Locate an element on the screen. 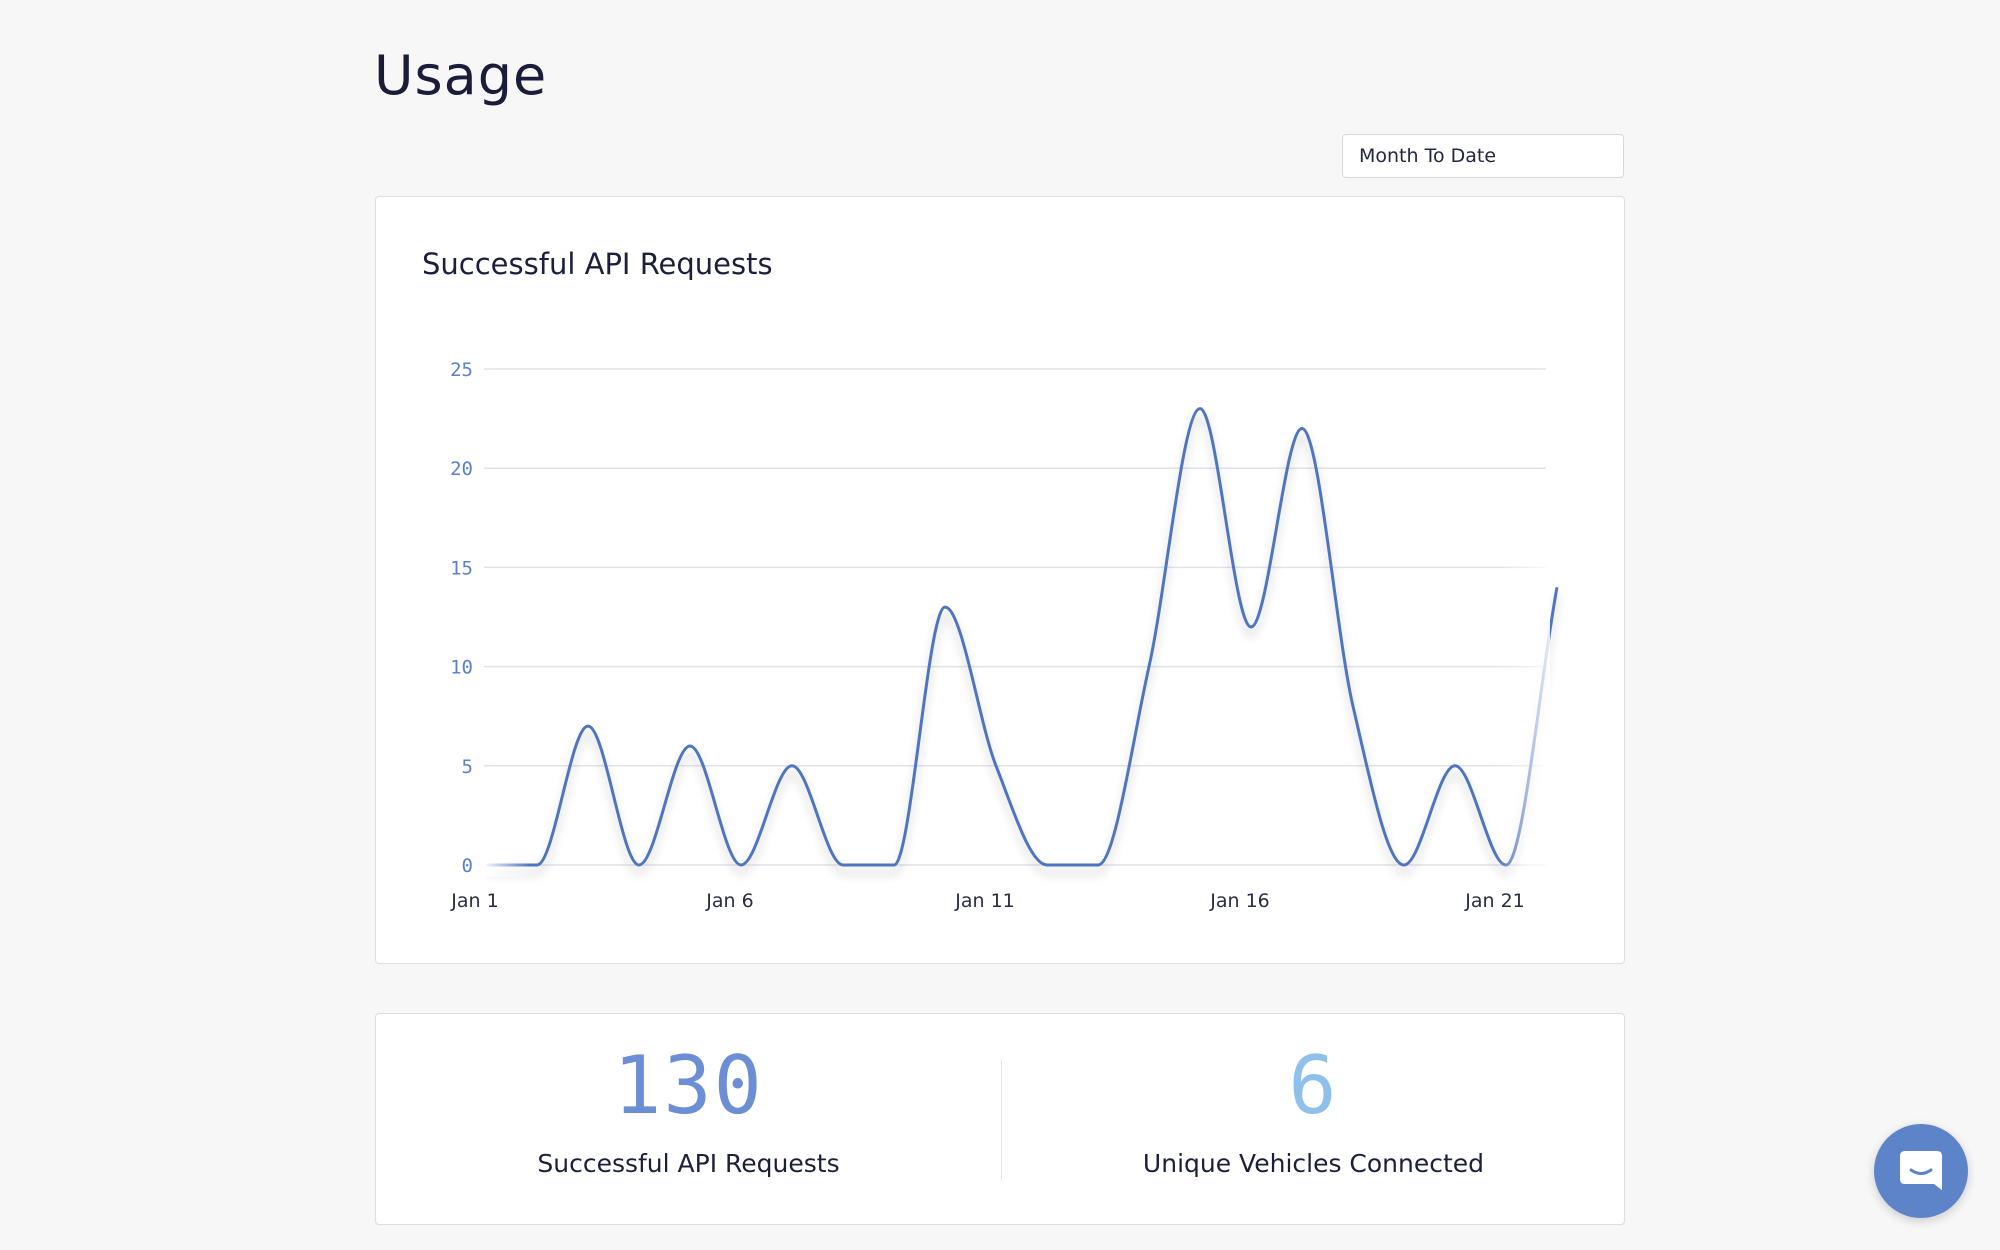  x-axis-ticks: Jan 1 Jan 6 Jan 11 Jan 16 Jan 21 is located at coordinates (987, 901).